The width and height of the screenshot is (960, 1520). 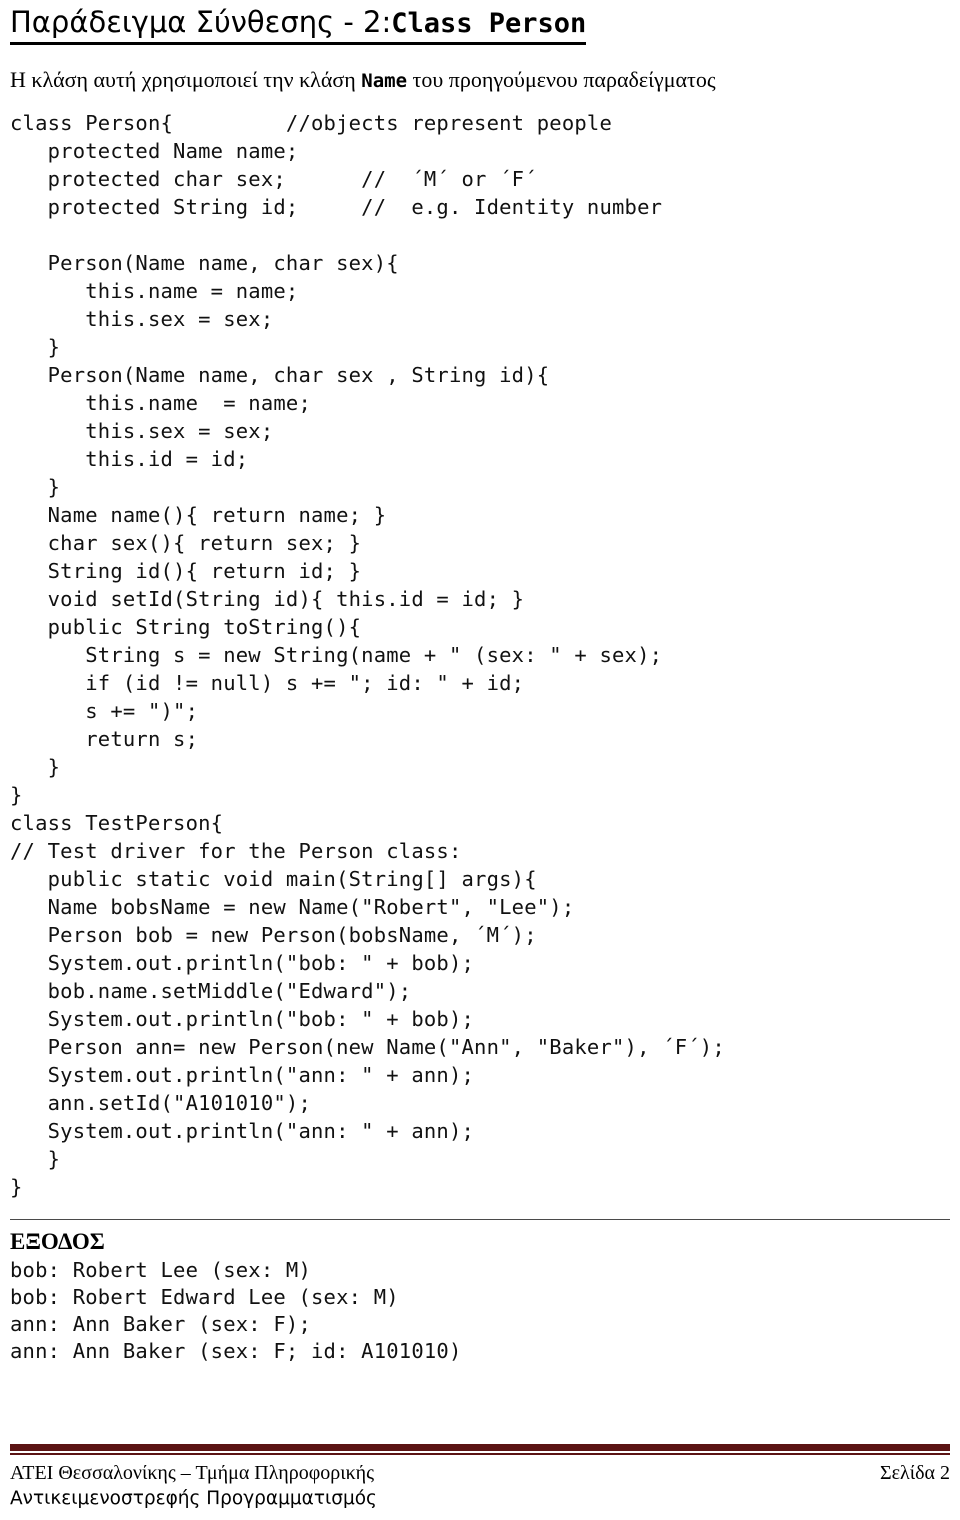 What do you see at coordinates (193, 1498) in the screenshot?
I see `footer-course: Αντικειμενοστρεφής Προγραμματισμός` at bounding box center [193, 1498].